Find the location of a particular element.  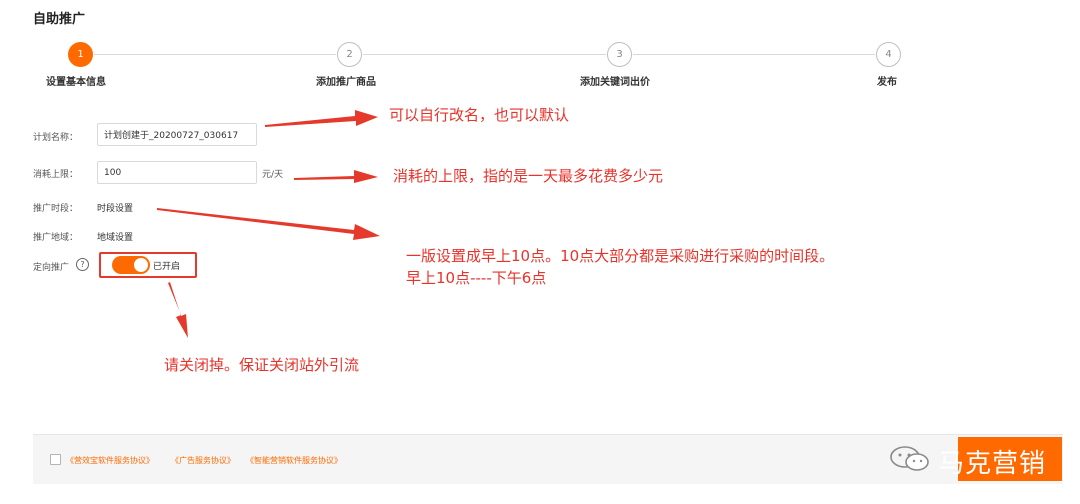

watermark-text: 马克营销 is located at coordinates (992, 464).